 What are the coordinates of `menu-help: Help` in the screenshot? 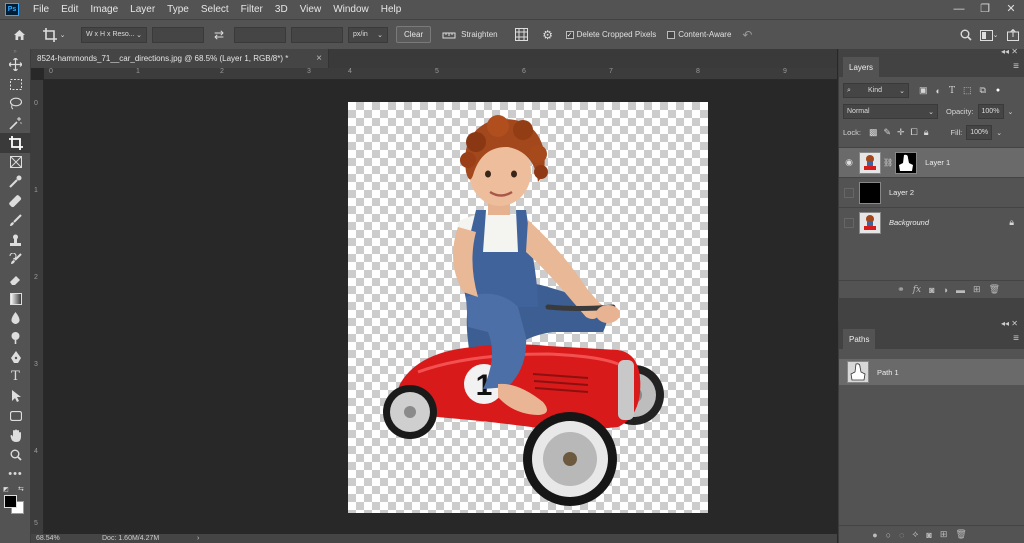 It's located at (391, 9).